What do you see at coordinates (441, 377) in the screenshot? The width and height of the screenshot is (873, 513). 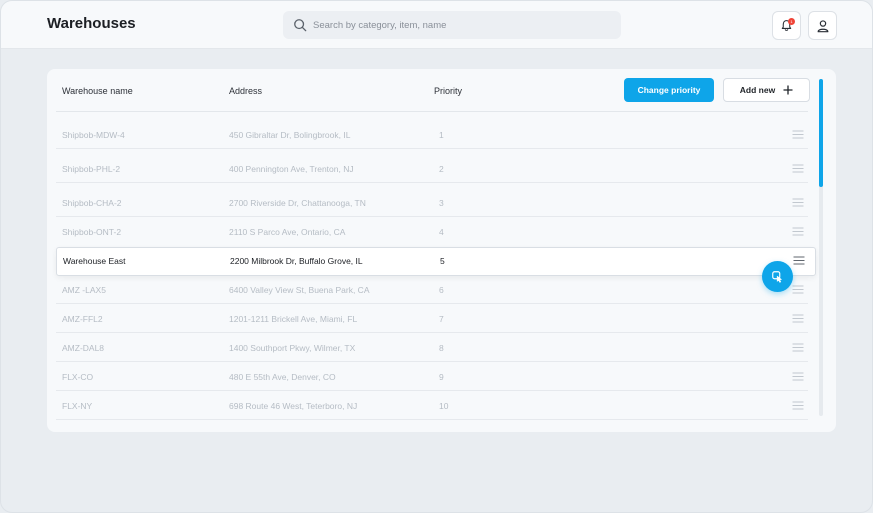 I see `priority-cell: 9` at bounding box center [441, 377].